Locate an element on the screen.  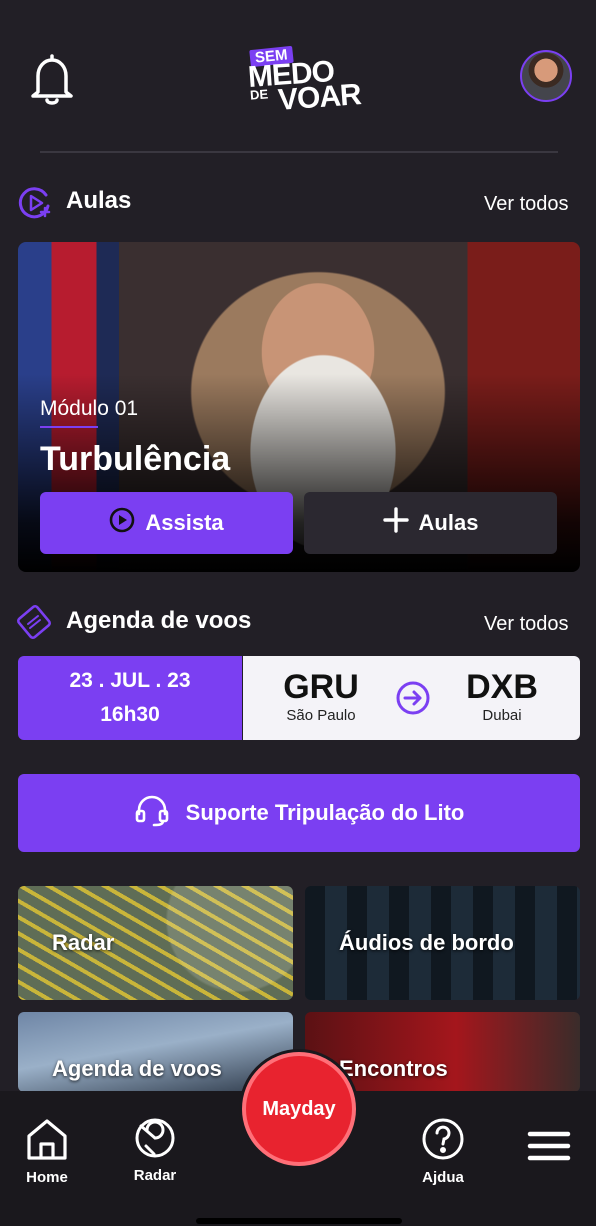
agenda-section-title: Agenda de voos is located at coordinates (159, 620).